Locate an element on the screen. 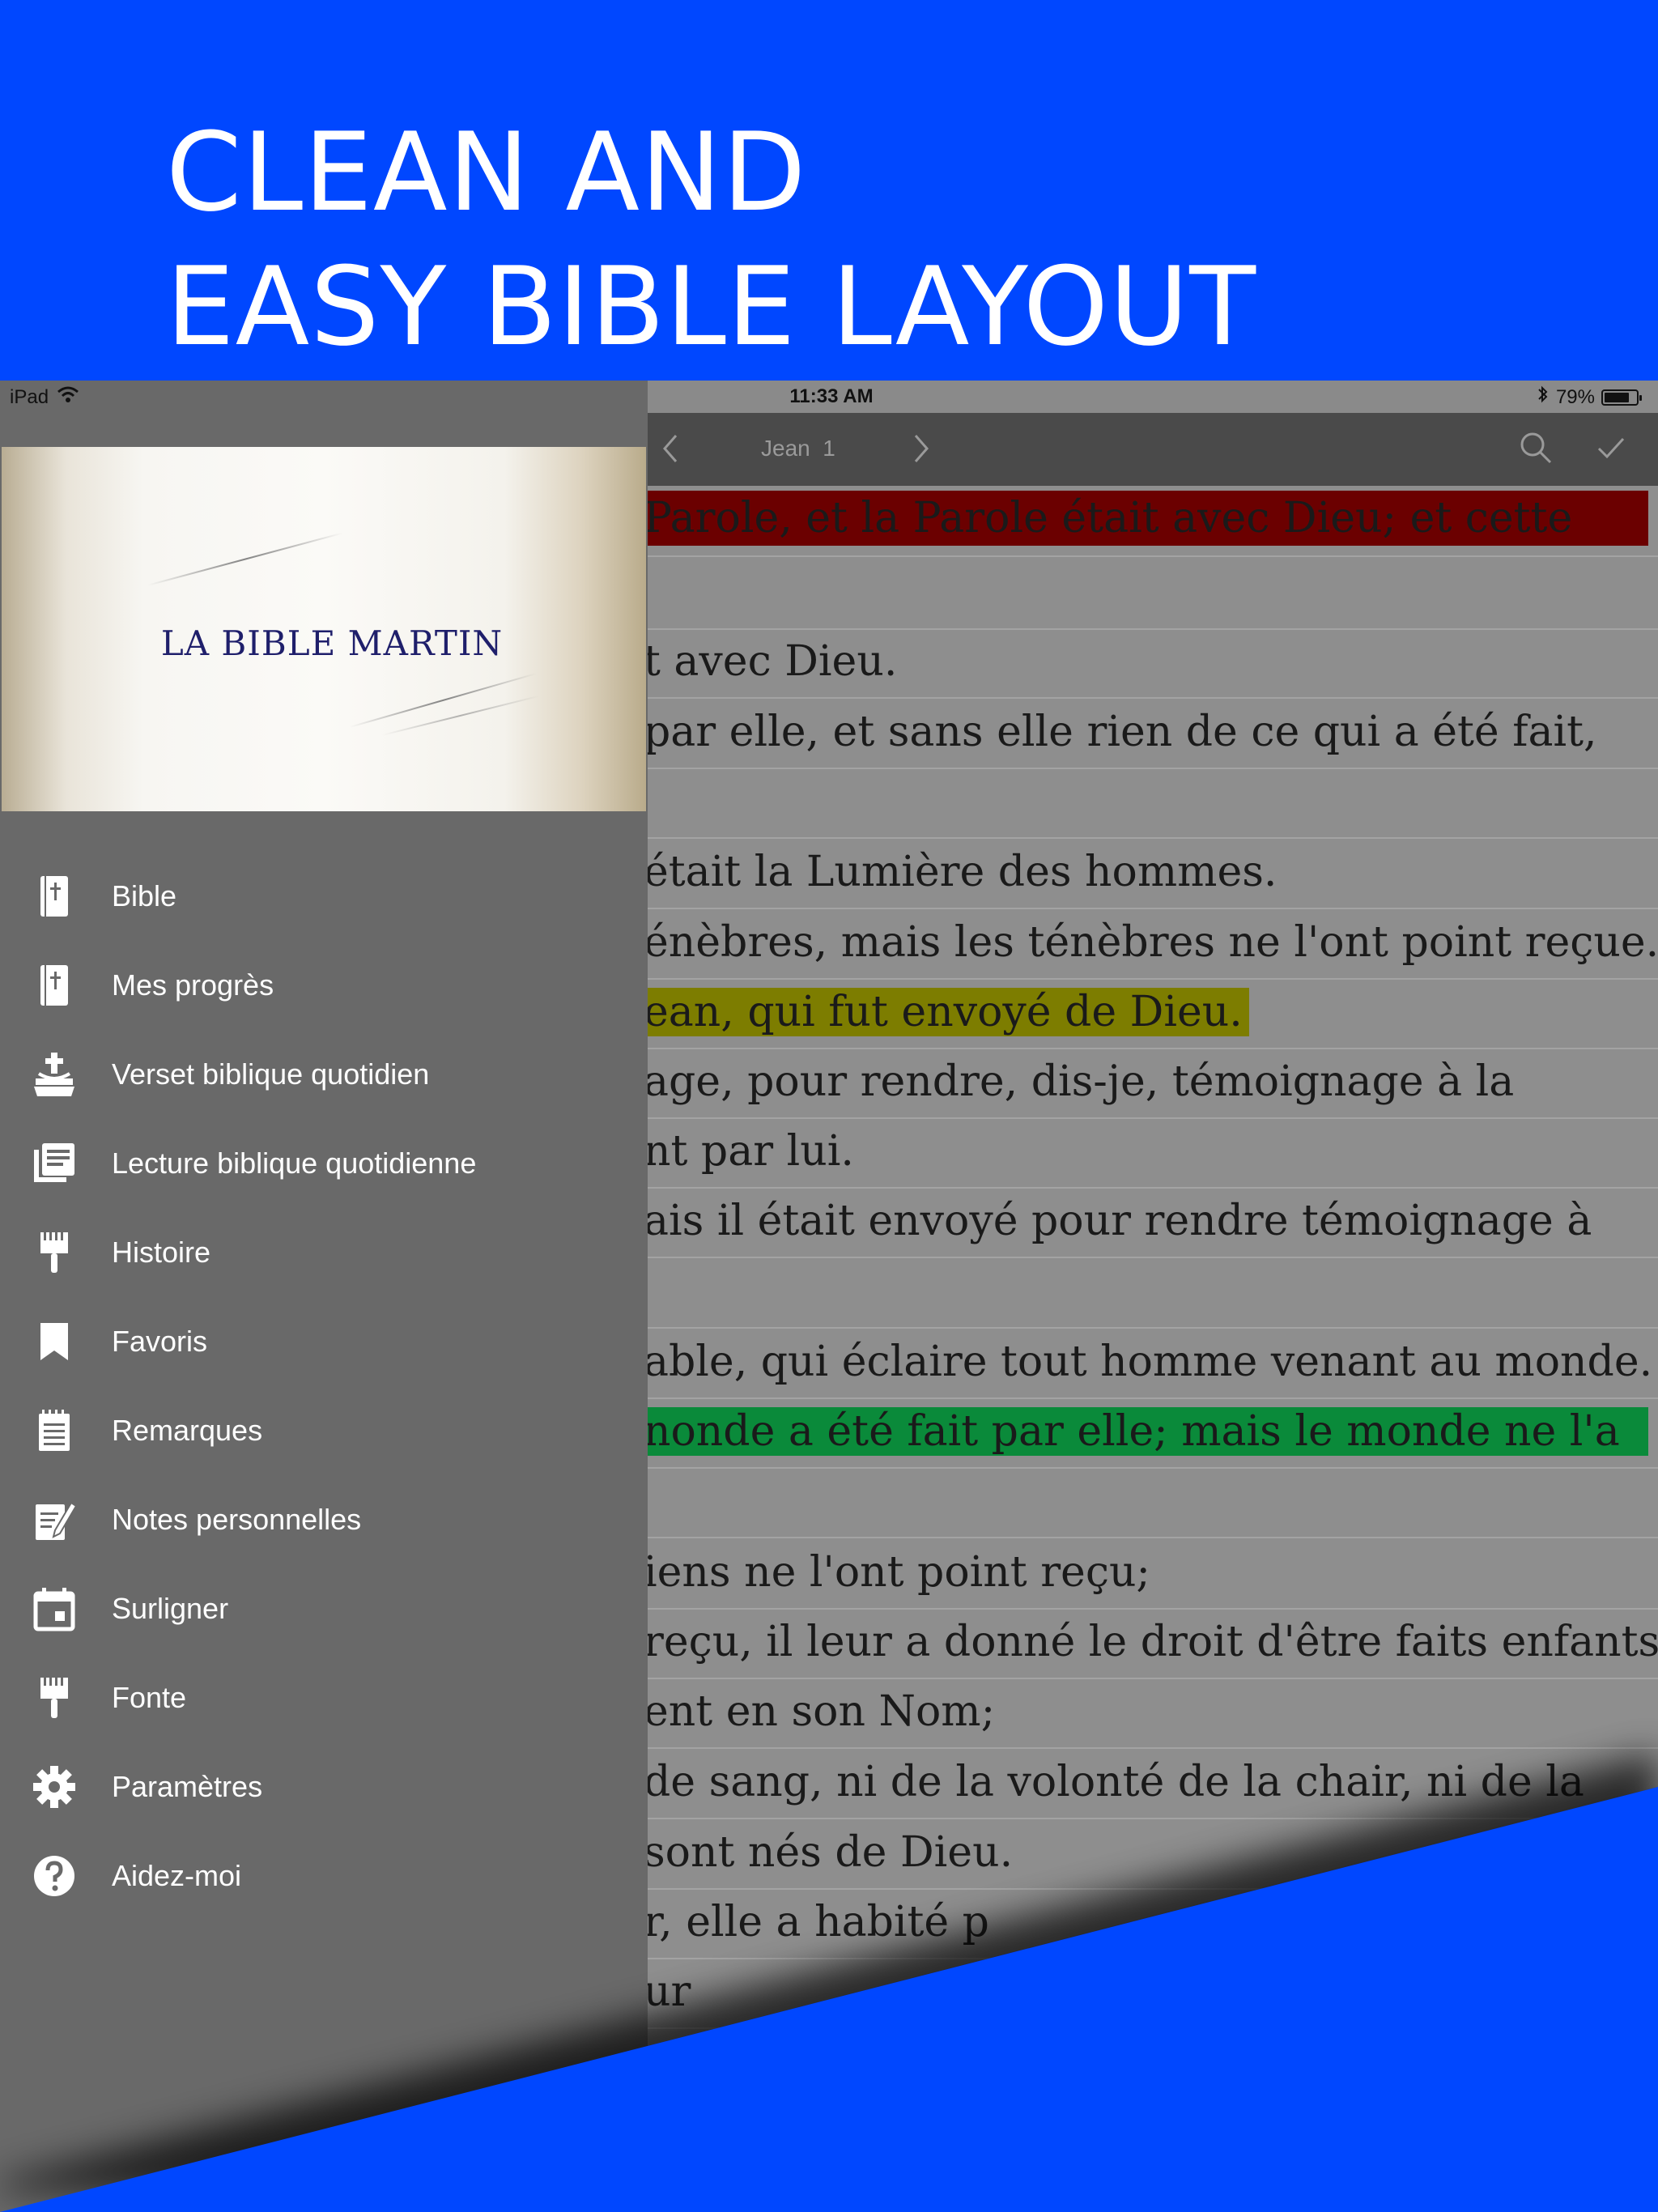  calendar-icon is located at coordinates (54, 1608).